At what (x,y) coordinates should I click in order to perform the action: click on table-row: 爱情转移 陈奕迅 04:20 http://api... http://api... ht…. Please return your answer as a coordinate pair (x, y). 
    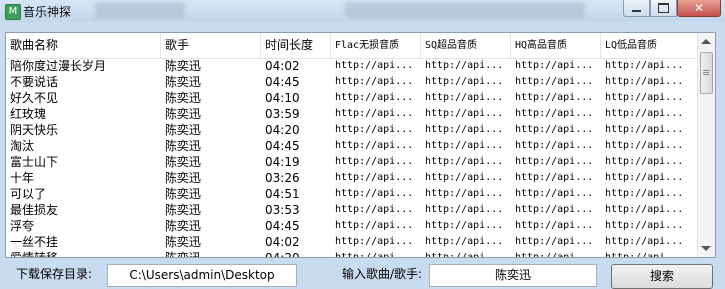
    Looking at the image, I should click on (352, 254).